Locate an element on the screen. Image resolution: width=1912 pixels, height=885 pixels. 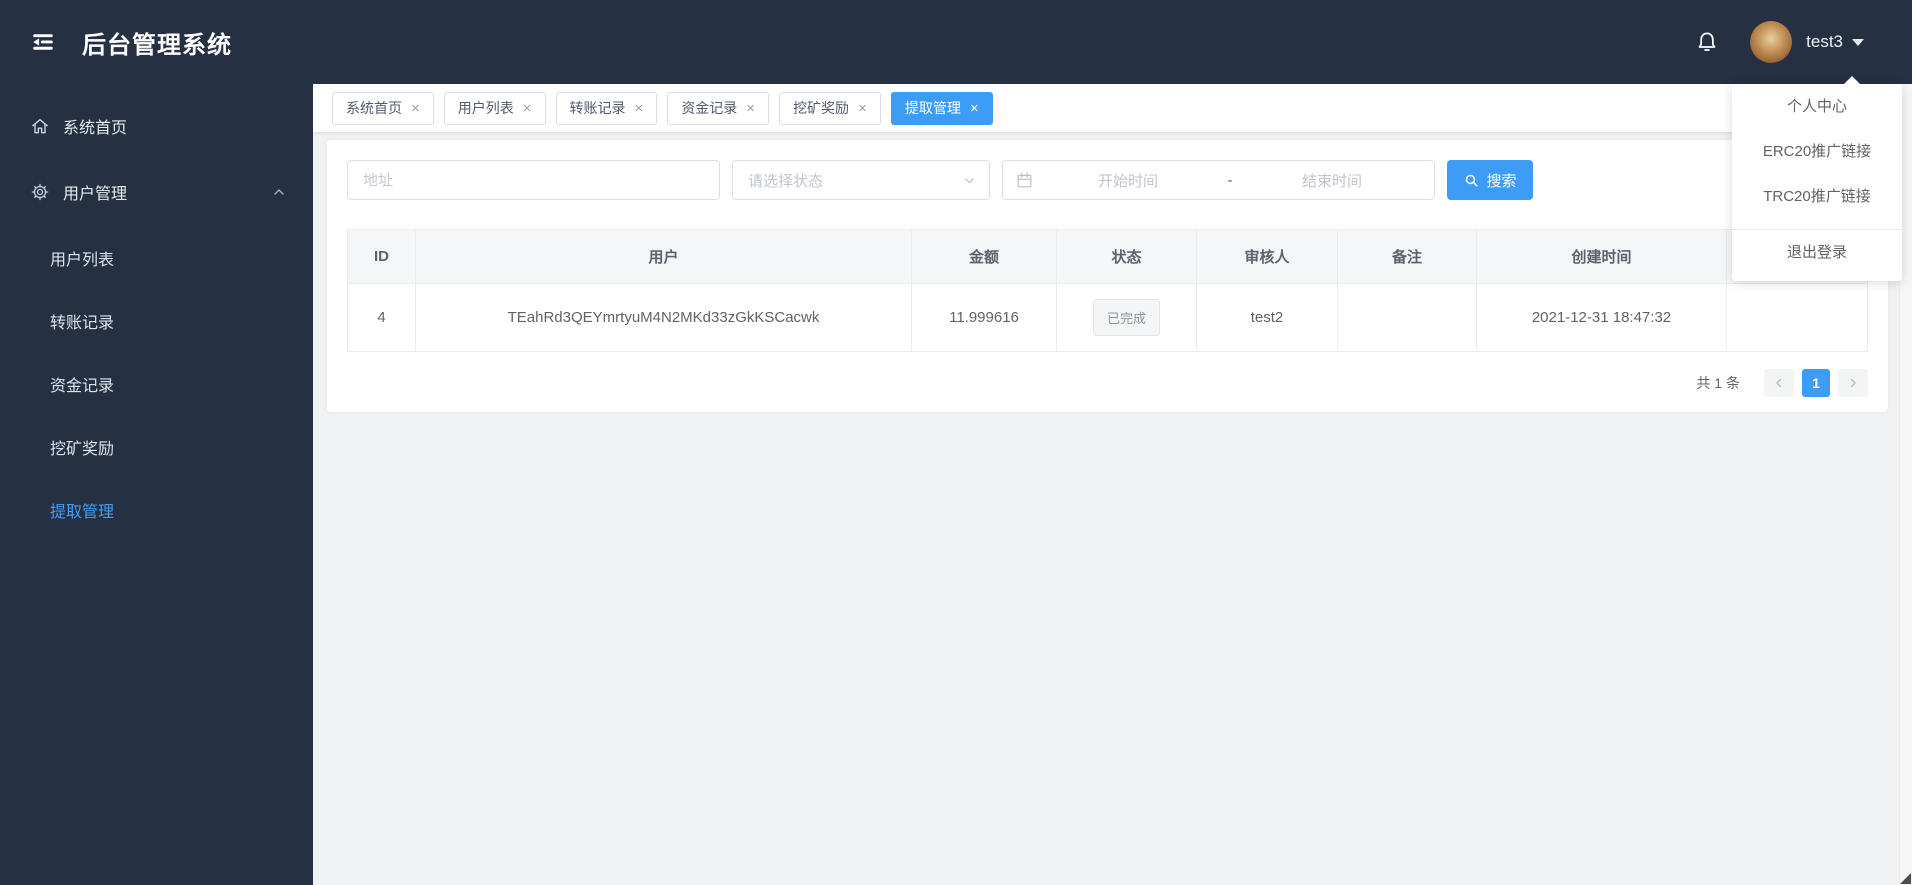
sidebar-item-fund-records: 资金记录 is located at coordinates (156, 384).